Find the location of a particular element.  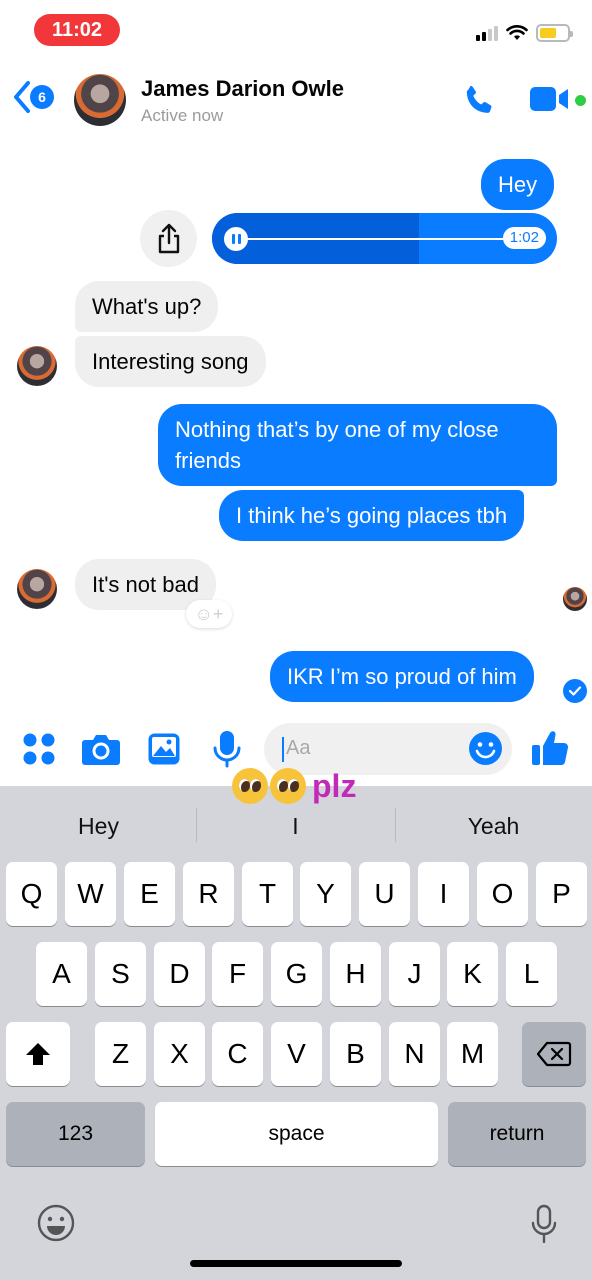

key-j: J is located at coordinates (414, 974).